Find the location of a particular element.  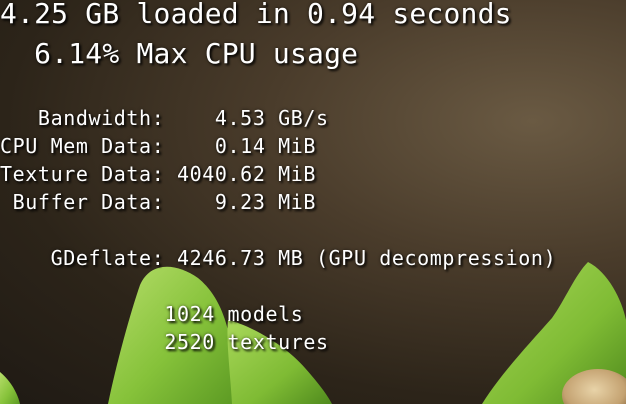

models-count: 1024 models is located at coordinates (152, 314).